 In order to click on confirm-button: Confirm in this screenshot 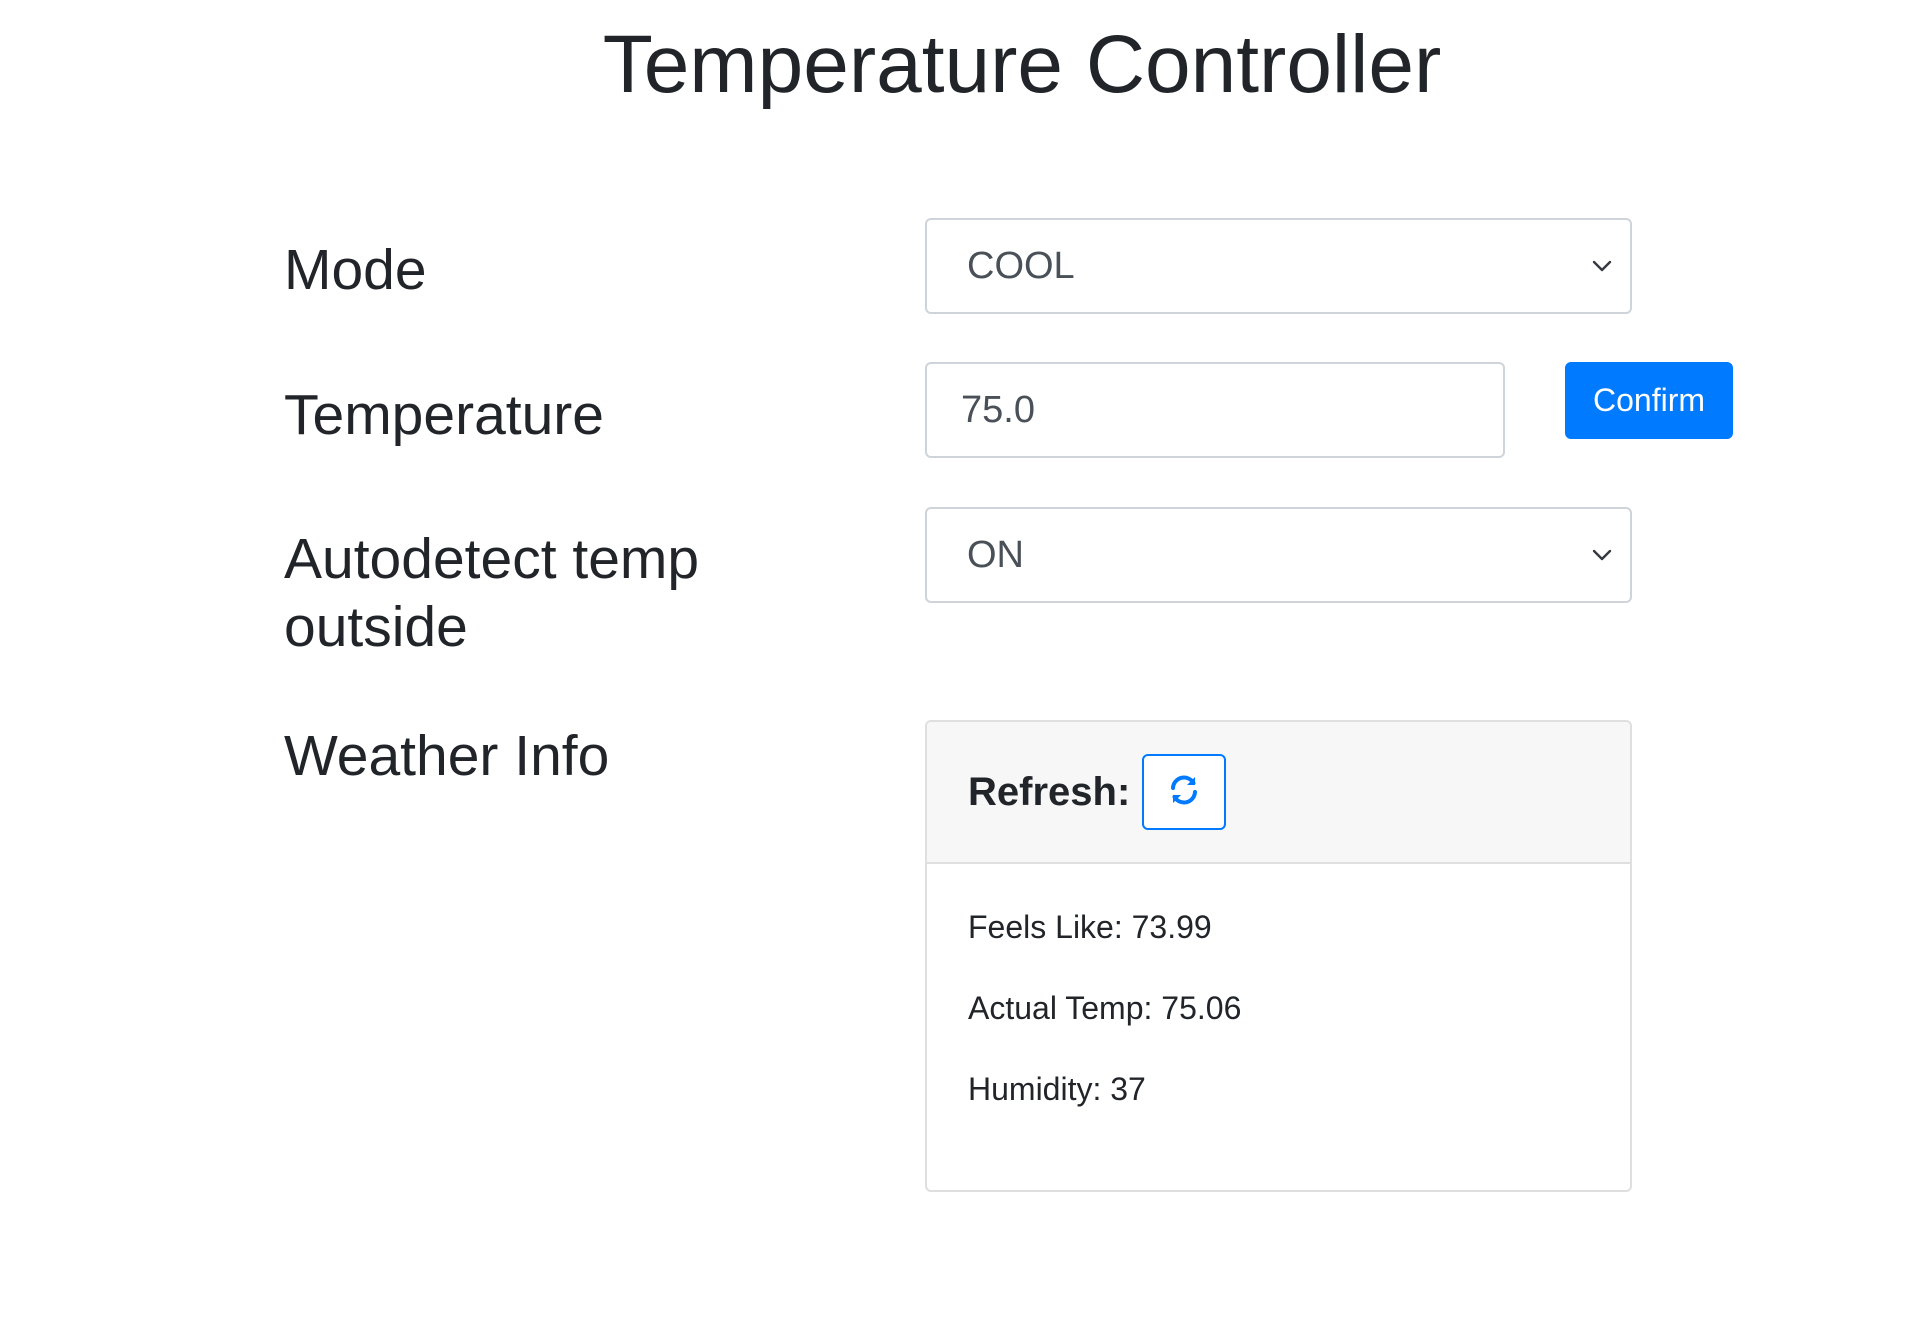, I will do `click(1649, 400)`.